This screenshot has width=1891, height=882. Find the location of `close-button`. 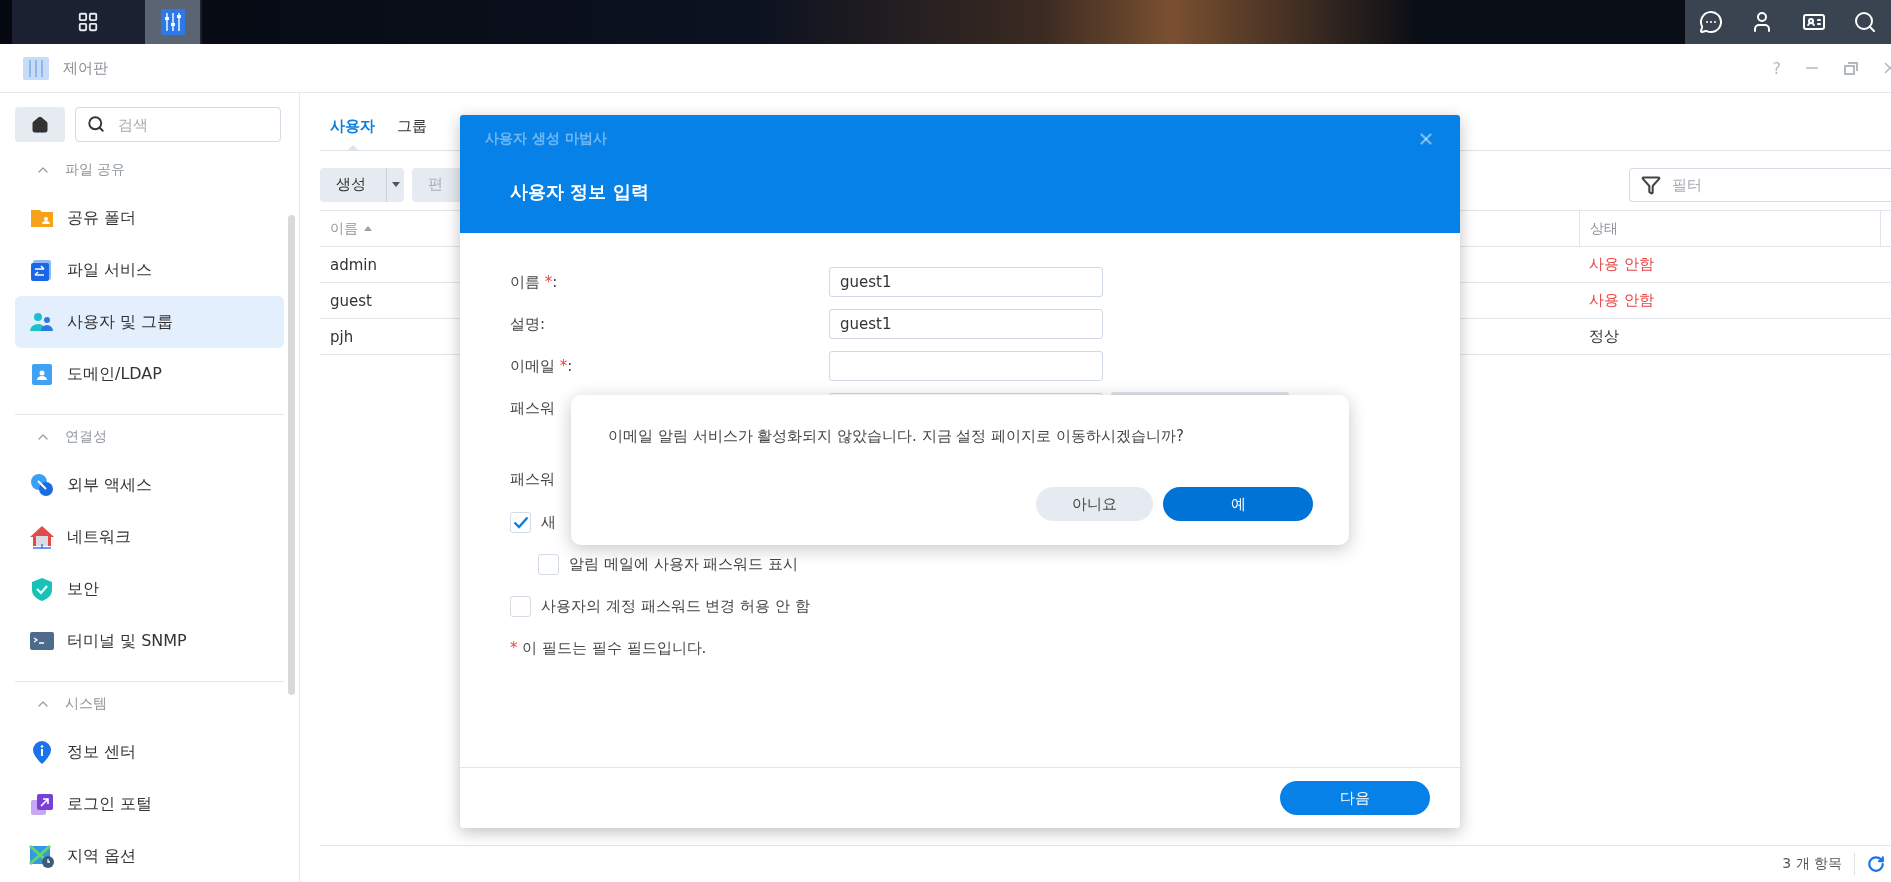

close-button is located at coordinates (1426, 139).